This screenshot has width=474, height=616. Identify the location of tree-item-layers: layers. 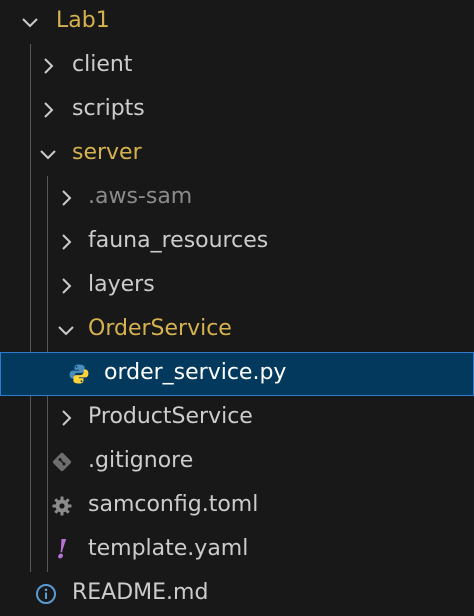
(237, 286).